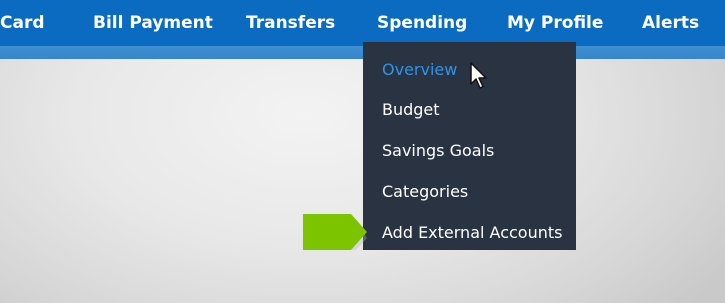  Describe the element at coordinates (555, 23) in the screenshot. I see `nav-item-my-profile: My Profile` at that location.